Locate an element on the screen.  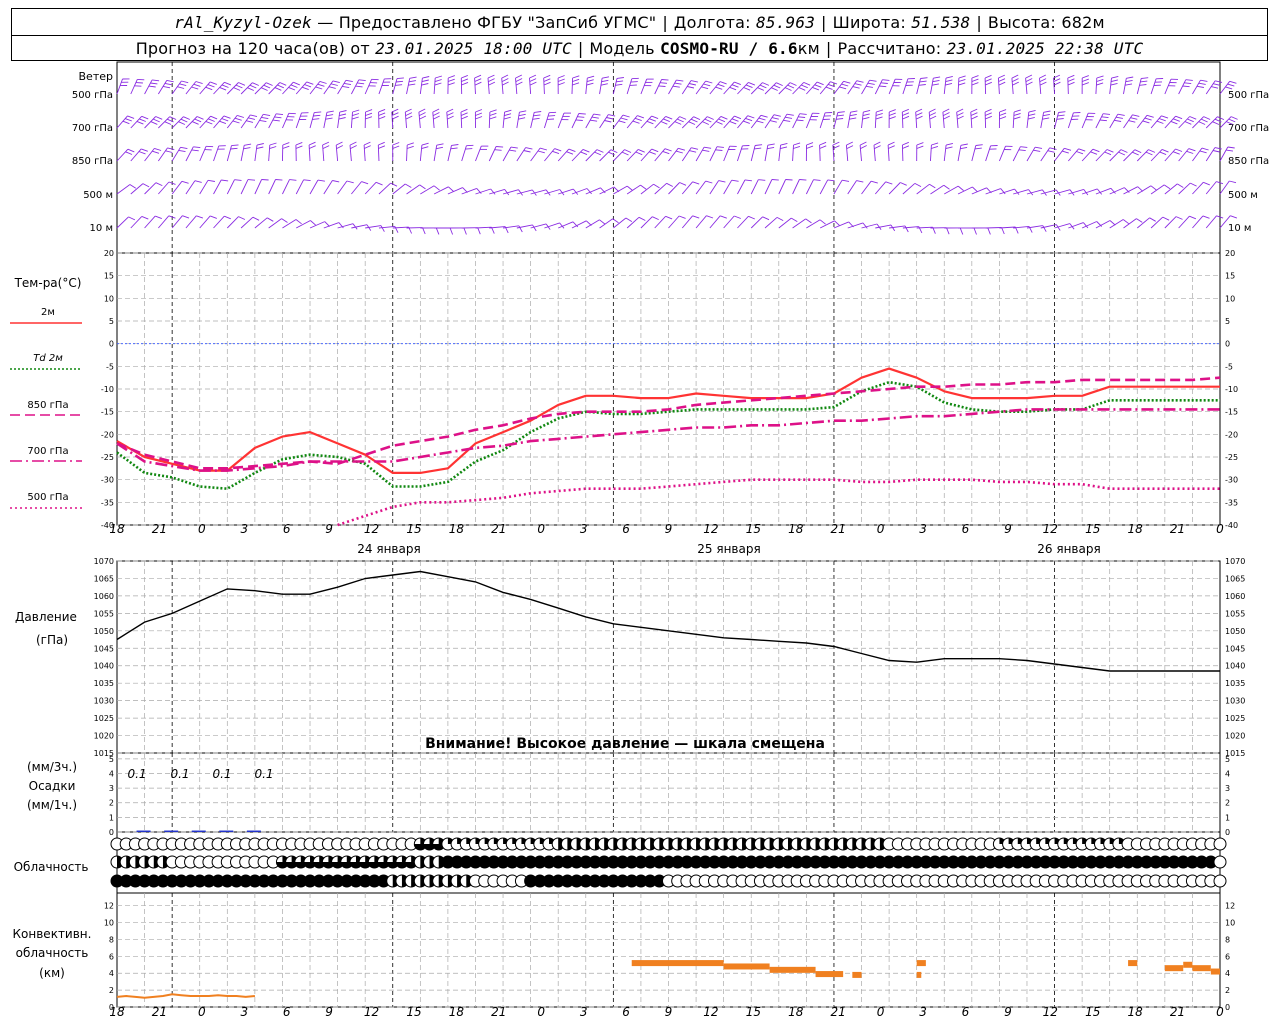
ytick-left: 15 is located at coordinates (109, 276).